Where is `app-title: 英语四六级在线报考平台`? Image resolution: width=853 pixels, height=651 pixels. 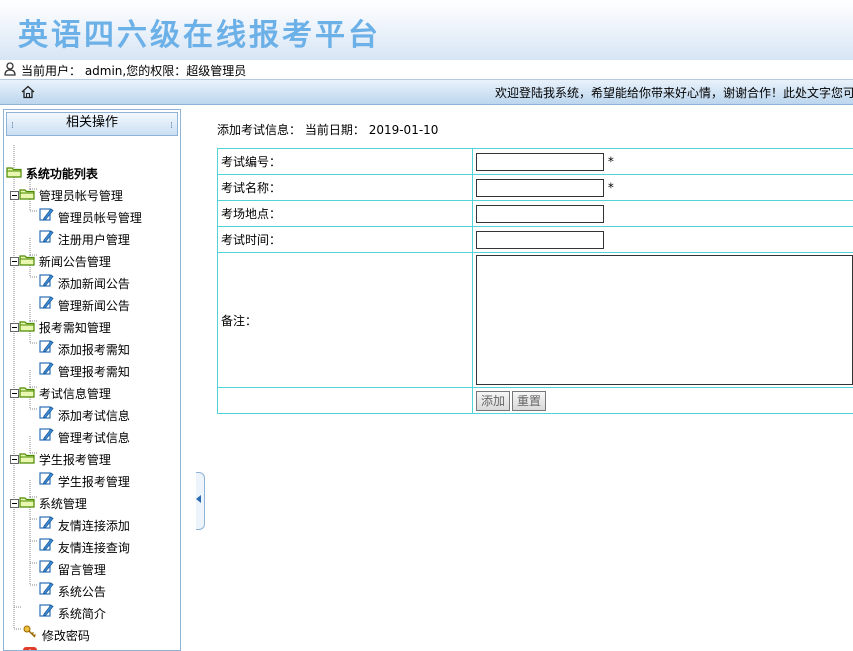 app-title: 英语四六级在线报考平台 is located at coordinates (199, 32).